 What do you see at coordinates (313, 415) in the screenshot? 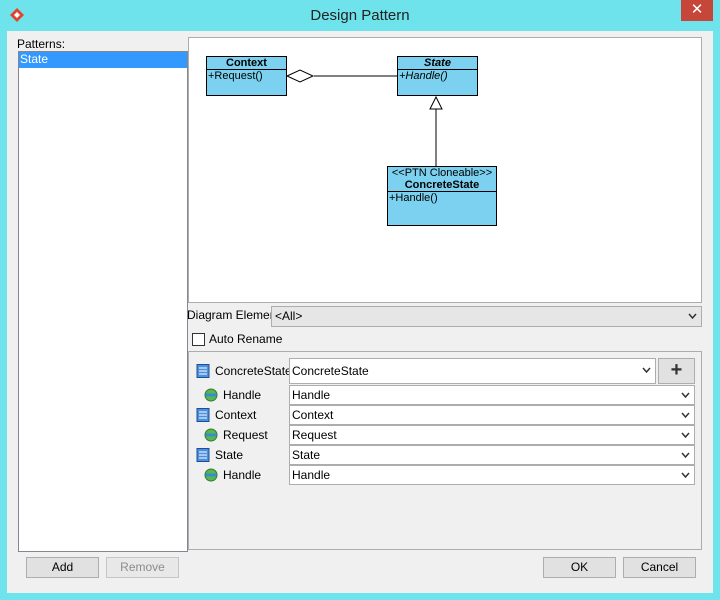
I see `combo-value: Context` at bounding box center [313, 415].